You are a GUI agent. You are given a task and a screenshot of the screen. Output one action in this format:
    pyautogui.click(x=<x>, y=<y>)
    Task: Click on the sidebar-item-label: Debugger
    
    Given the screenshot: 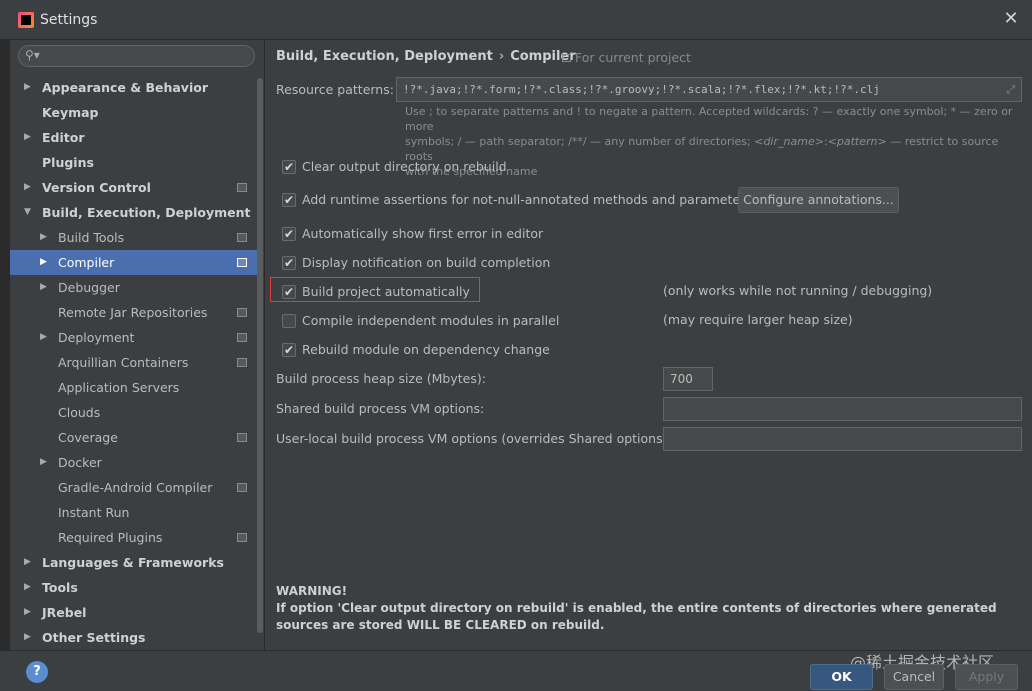 What is the action you would take?
    pyautogui.click(x=89, y=287)
    